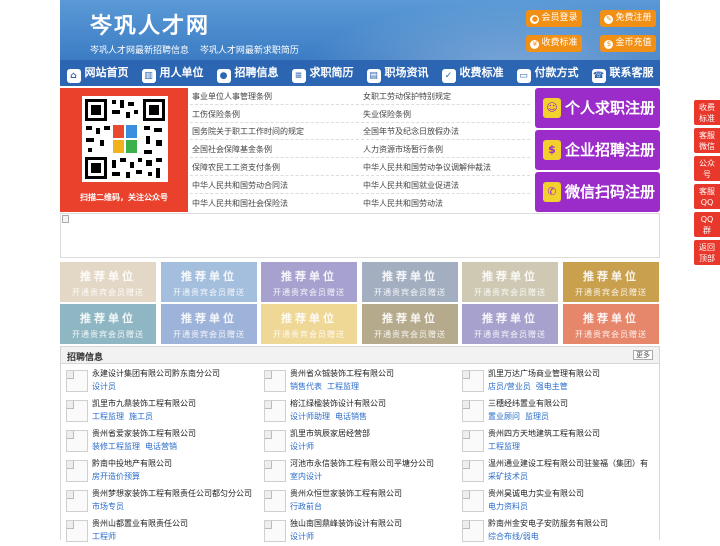 This screenshot has height=546, width=720. What do you see at coordinates (156, 373) in the screenshot?
I see `company-name: 永建设计集团有限公司黔东南分公司` at bounding box center [156, 373].